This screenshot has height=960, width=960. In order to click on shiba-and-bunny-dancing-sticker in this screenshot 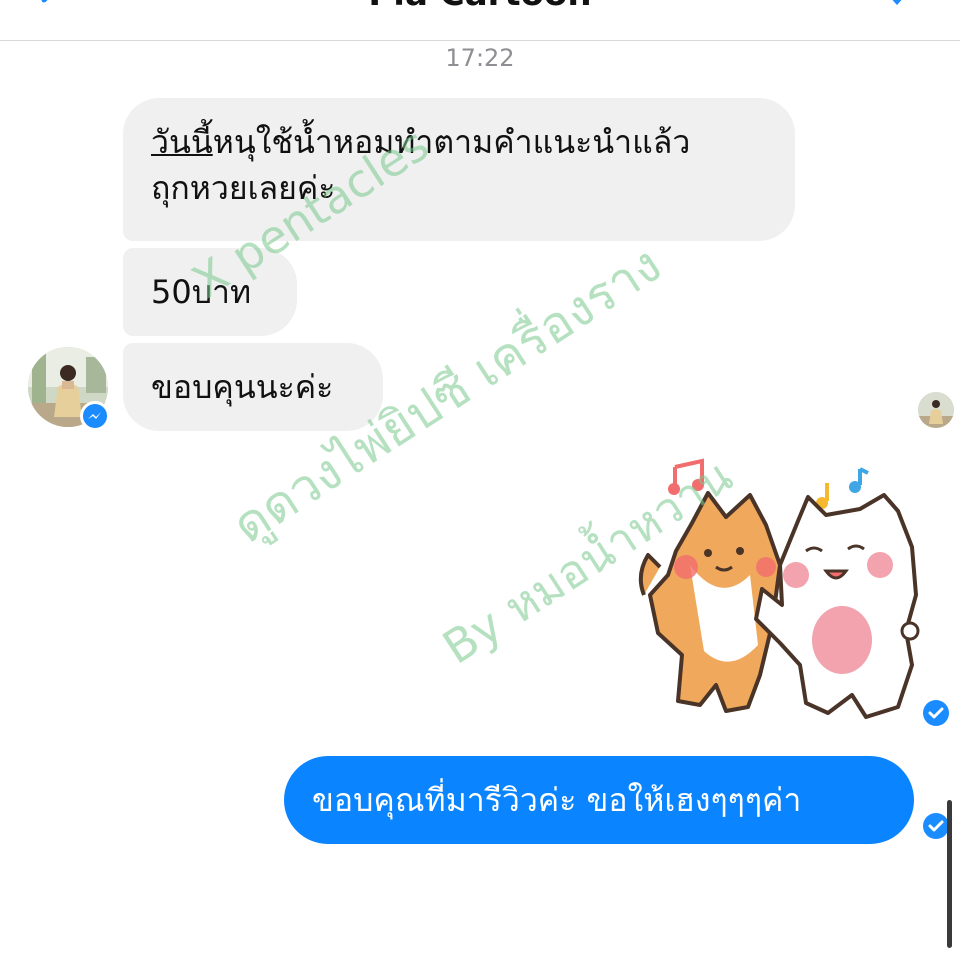, I will do `click(777, 592)`.